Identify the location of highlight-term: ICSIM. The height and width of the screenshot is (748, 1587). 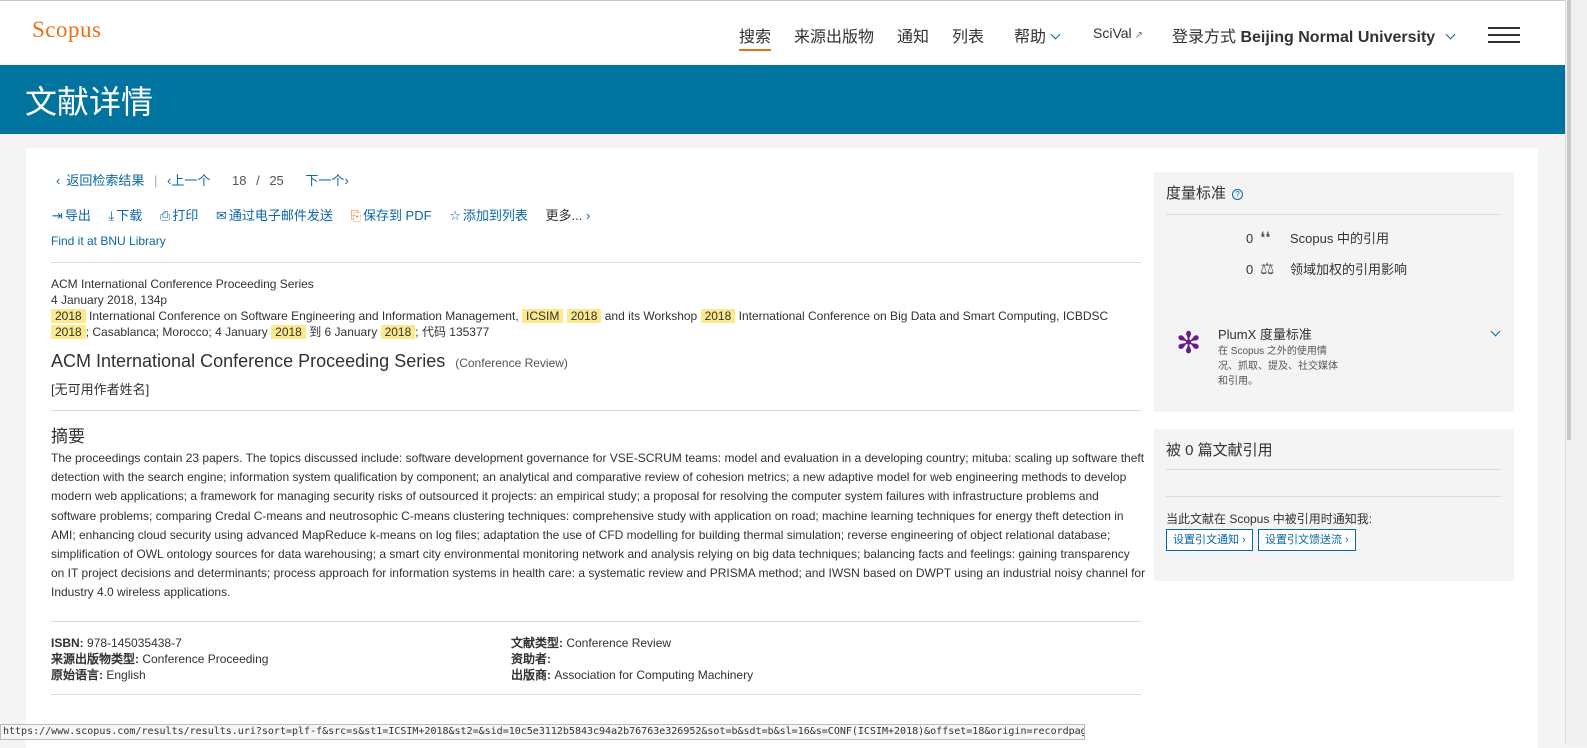
(543, 316).